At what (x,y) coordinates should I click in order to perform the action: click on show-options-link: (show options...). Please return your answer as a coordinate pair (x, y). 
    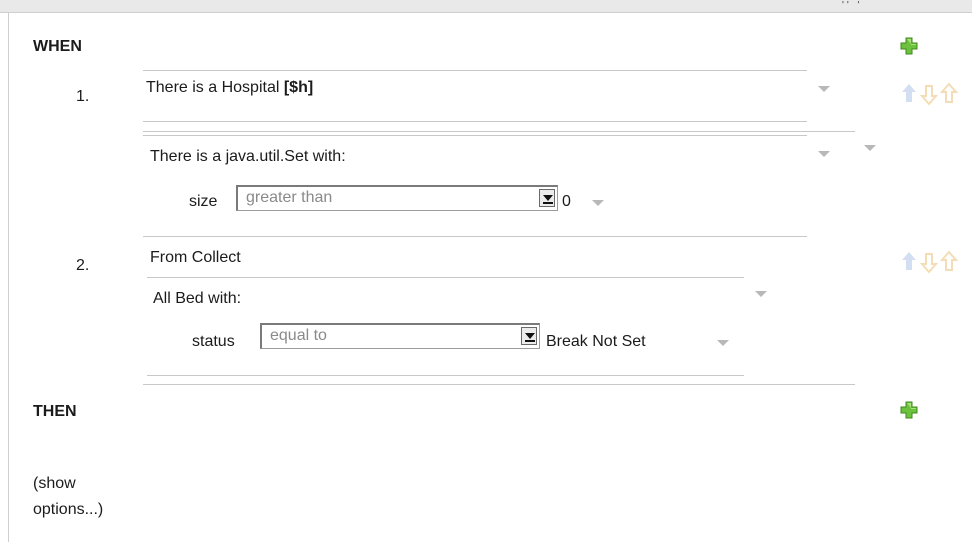
    Looking at the image, I should click on (68, 497).